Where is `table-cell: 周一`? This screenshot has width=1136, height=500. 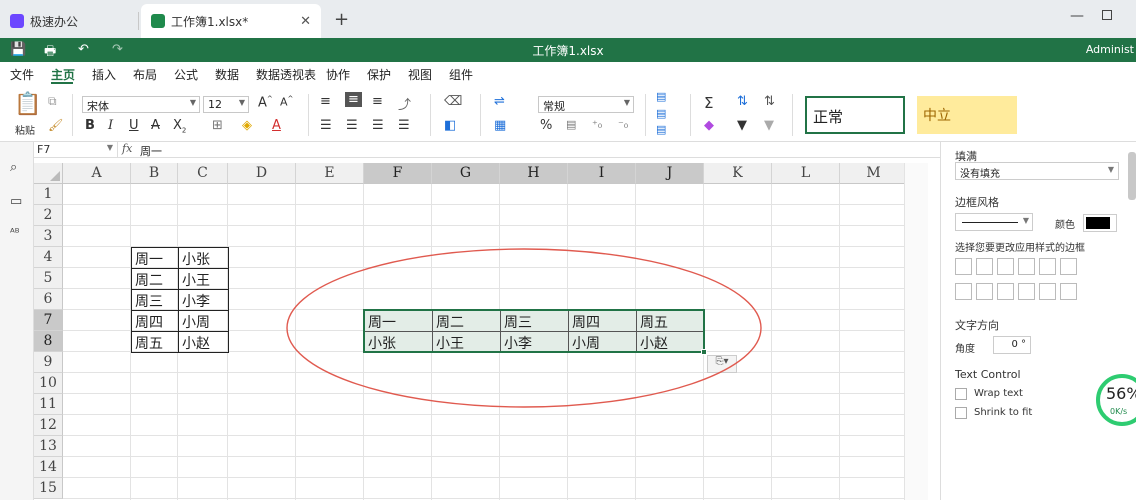
table-cell: 周一 is located at coordinates (155, 258).